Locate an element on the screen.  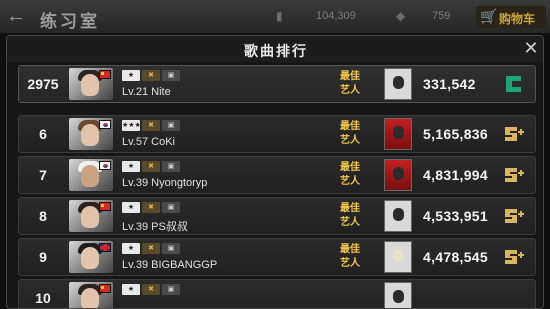
my-ranking-row: 2975 ★ ✖ ▣ Lv.21 Nite 最佳 艺人 331,542 is located at coordinates (277, 84).